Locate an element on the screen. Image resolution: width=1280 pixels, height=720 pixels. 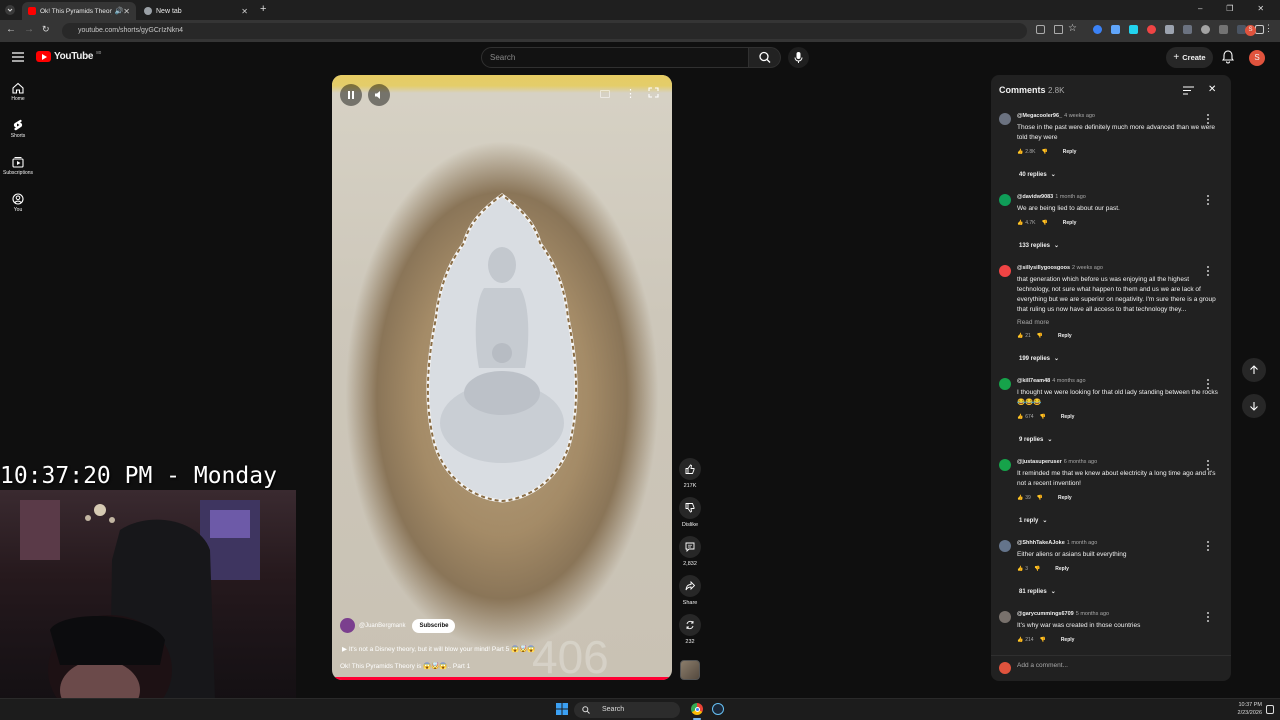
notifications-bell-icon is located at coordinates (1228, 57).